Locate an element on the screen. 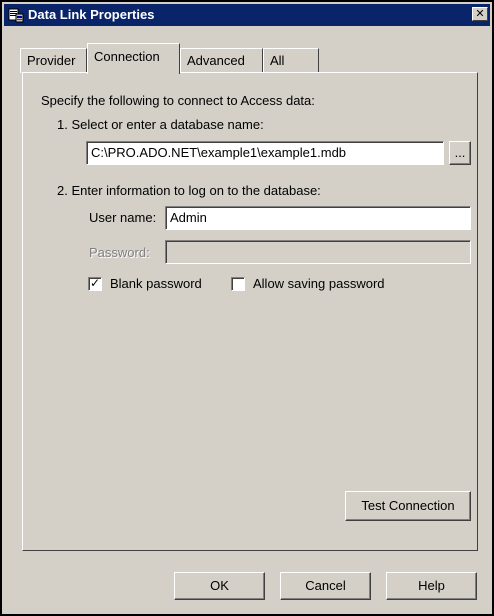 This screenshot has width=494, height=616. allow-saving-password-checkbox is located at coordinates (238, 284).